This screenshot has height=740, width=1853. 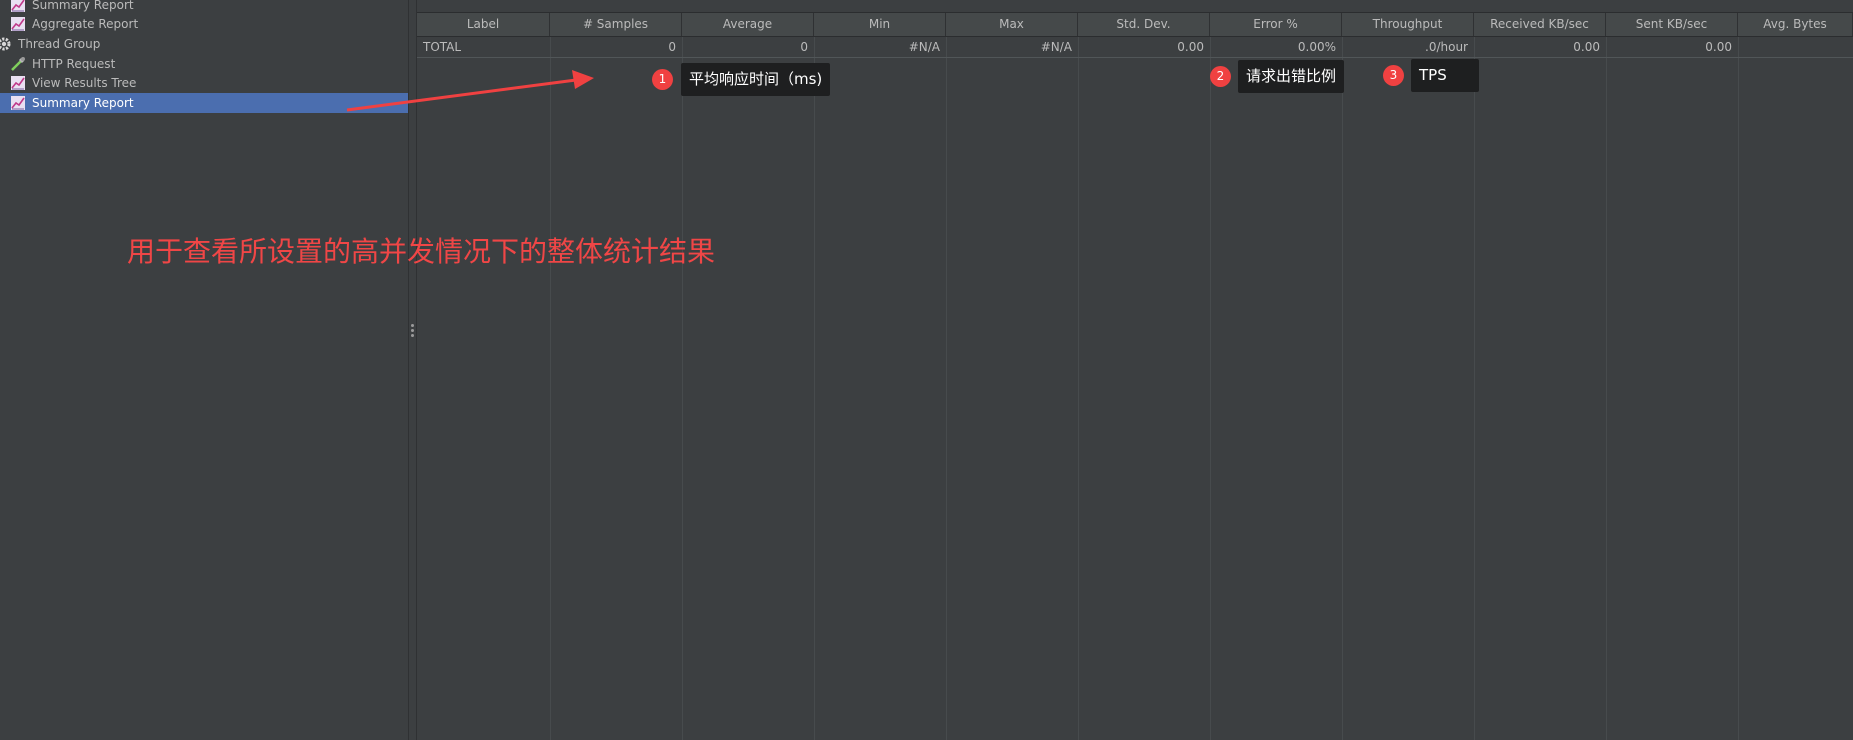 What do you see at coordinates (1446, 47) in the screenshot?
I see `cell-throughput: .0/hour` at bounding box center [1446, 47].